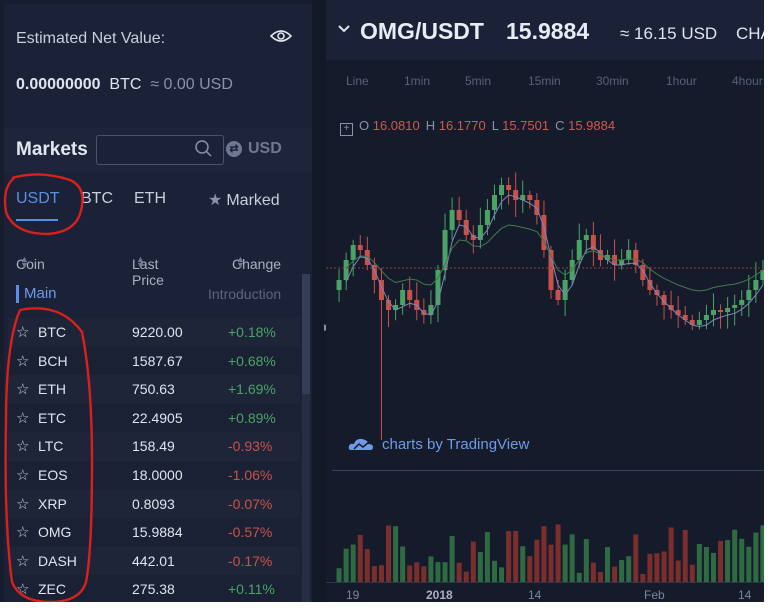 The height and width of the screenshot is (608, 768). Describe the element at coordinates (747, 81) in the screenshot. I see `interval-4hour: 4hour` at that location.